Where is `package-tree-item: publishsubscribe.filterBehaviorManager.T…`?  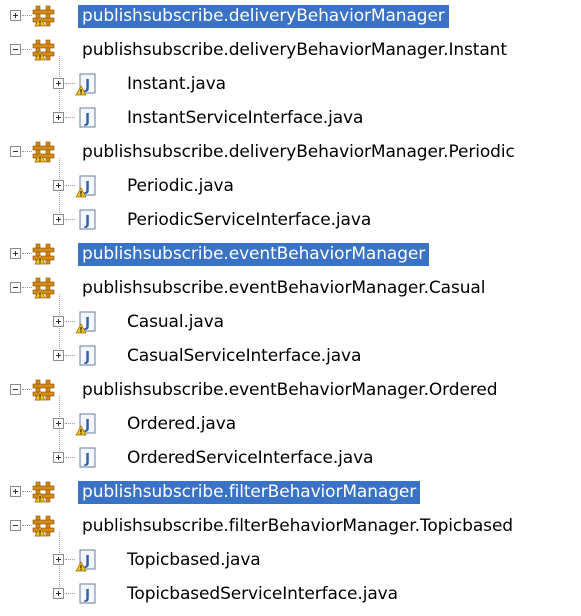 package-tree-item: publishsubscribe.filterBehaviorManager.T… is located at coordinates (290, 527).